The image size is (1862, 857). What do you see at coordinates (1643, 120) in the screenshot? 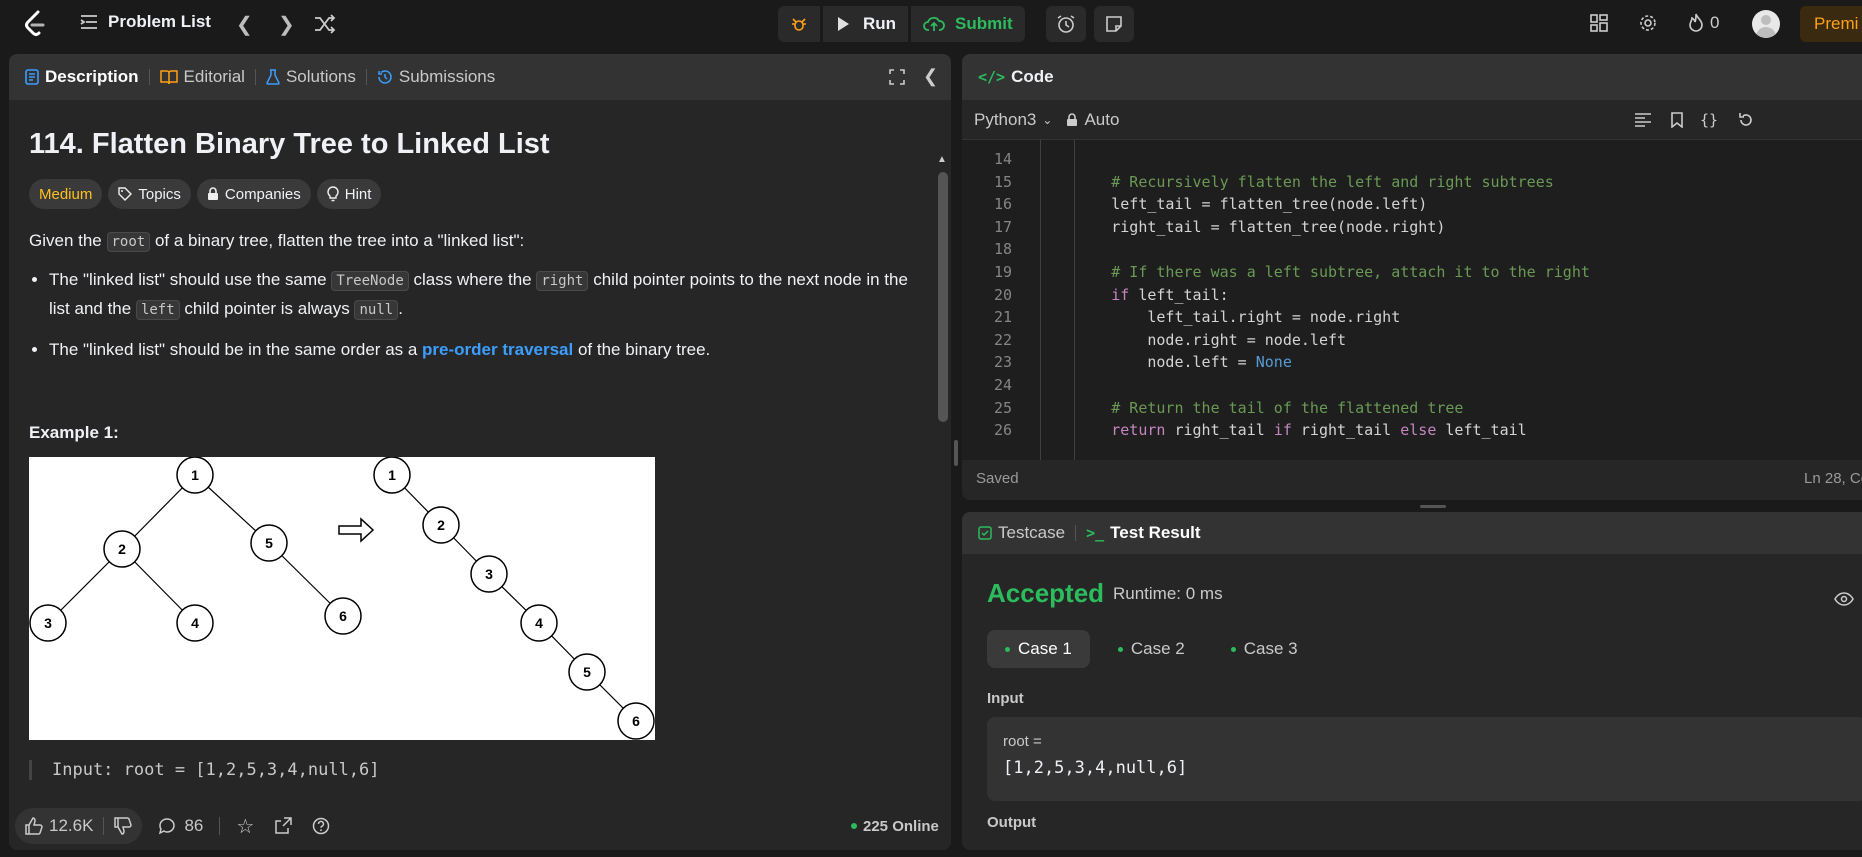
I see `format-lines-icon` at bounding box center [1643, 120].